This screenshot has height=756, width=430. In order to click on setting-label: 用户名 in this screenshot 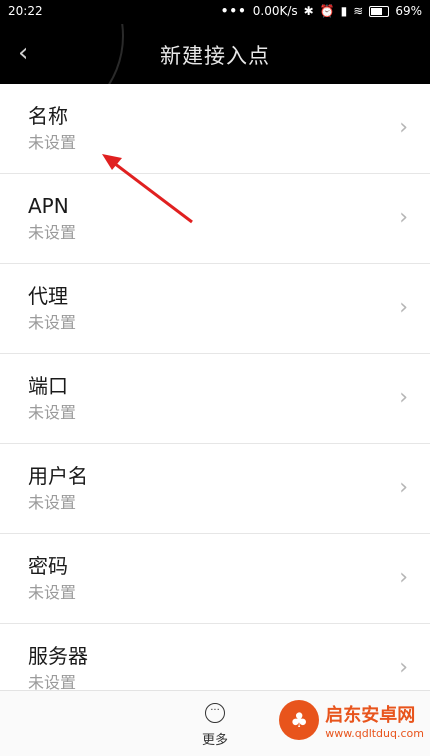, I will do `click(58, 476)`.